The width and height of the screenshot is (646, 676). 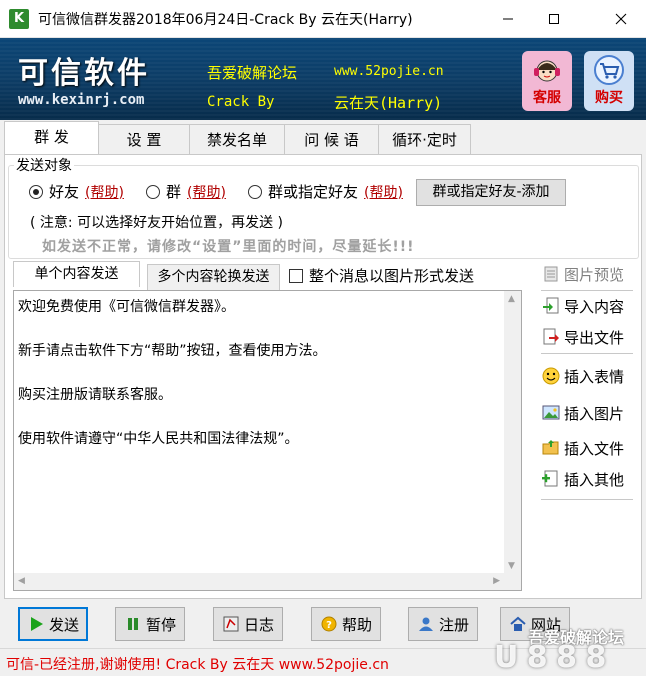 I want to click on message-line: 购买注册版请联系客服。, so click(x=95, y=395).